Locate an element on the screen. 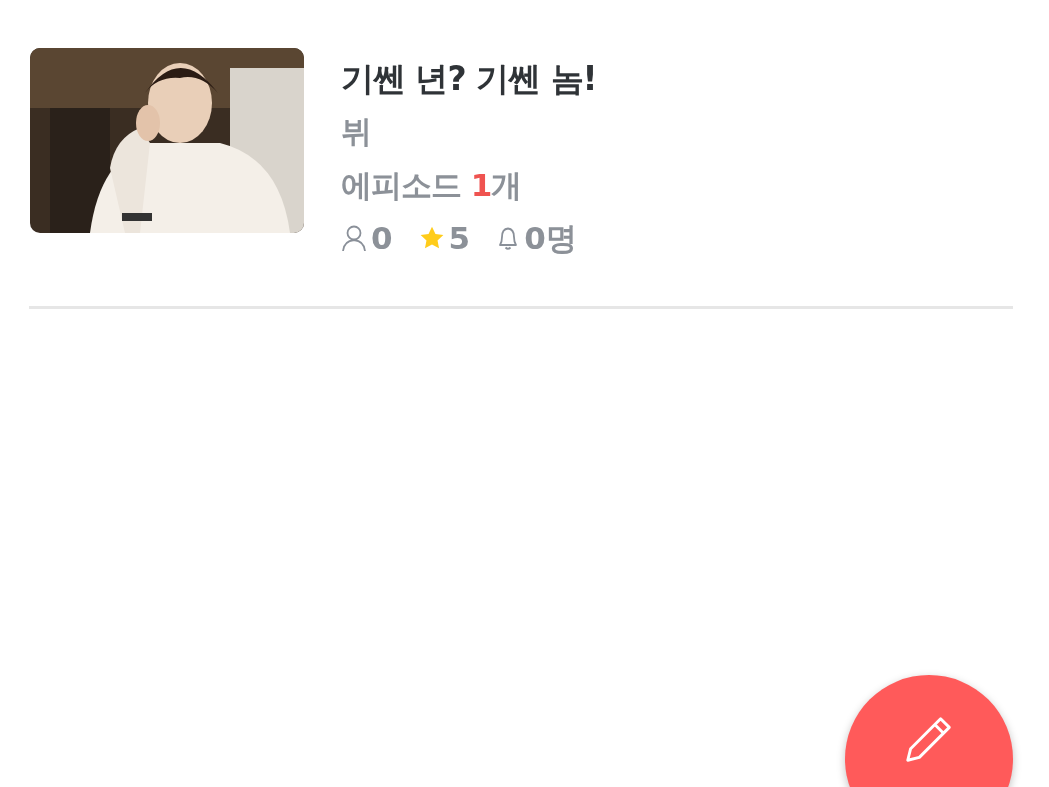 The height and width of the screenshot is (787, 1049). star-icon is located at coordinates (431, 238).